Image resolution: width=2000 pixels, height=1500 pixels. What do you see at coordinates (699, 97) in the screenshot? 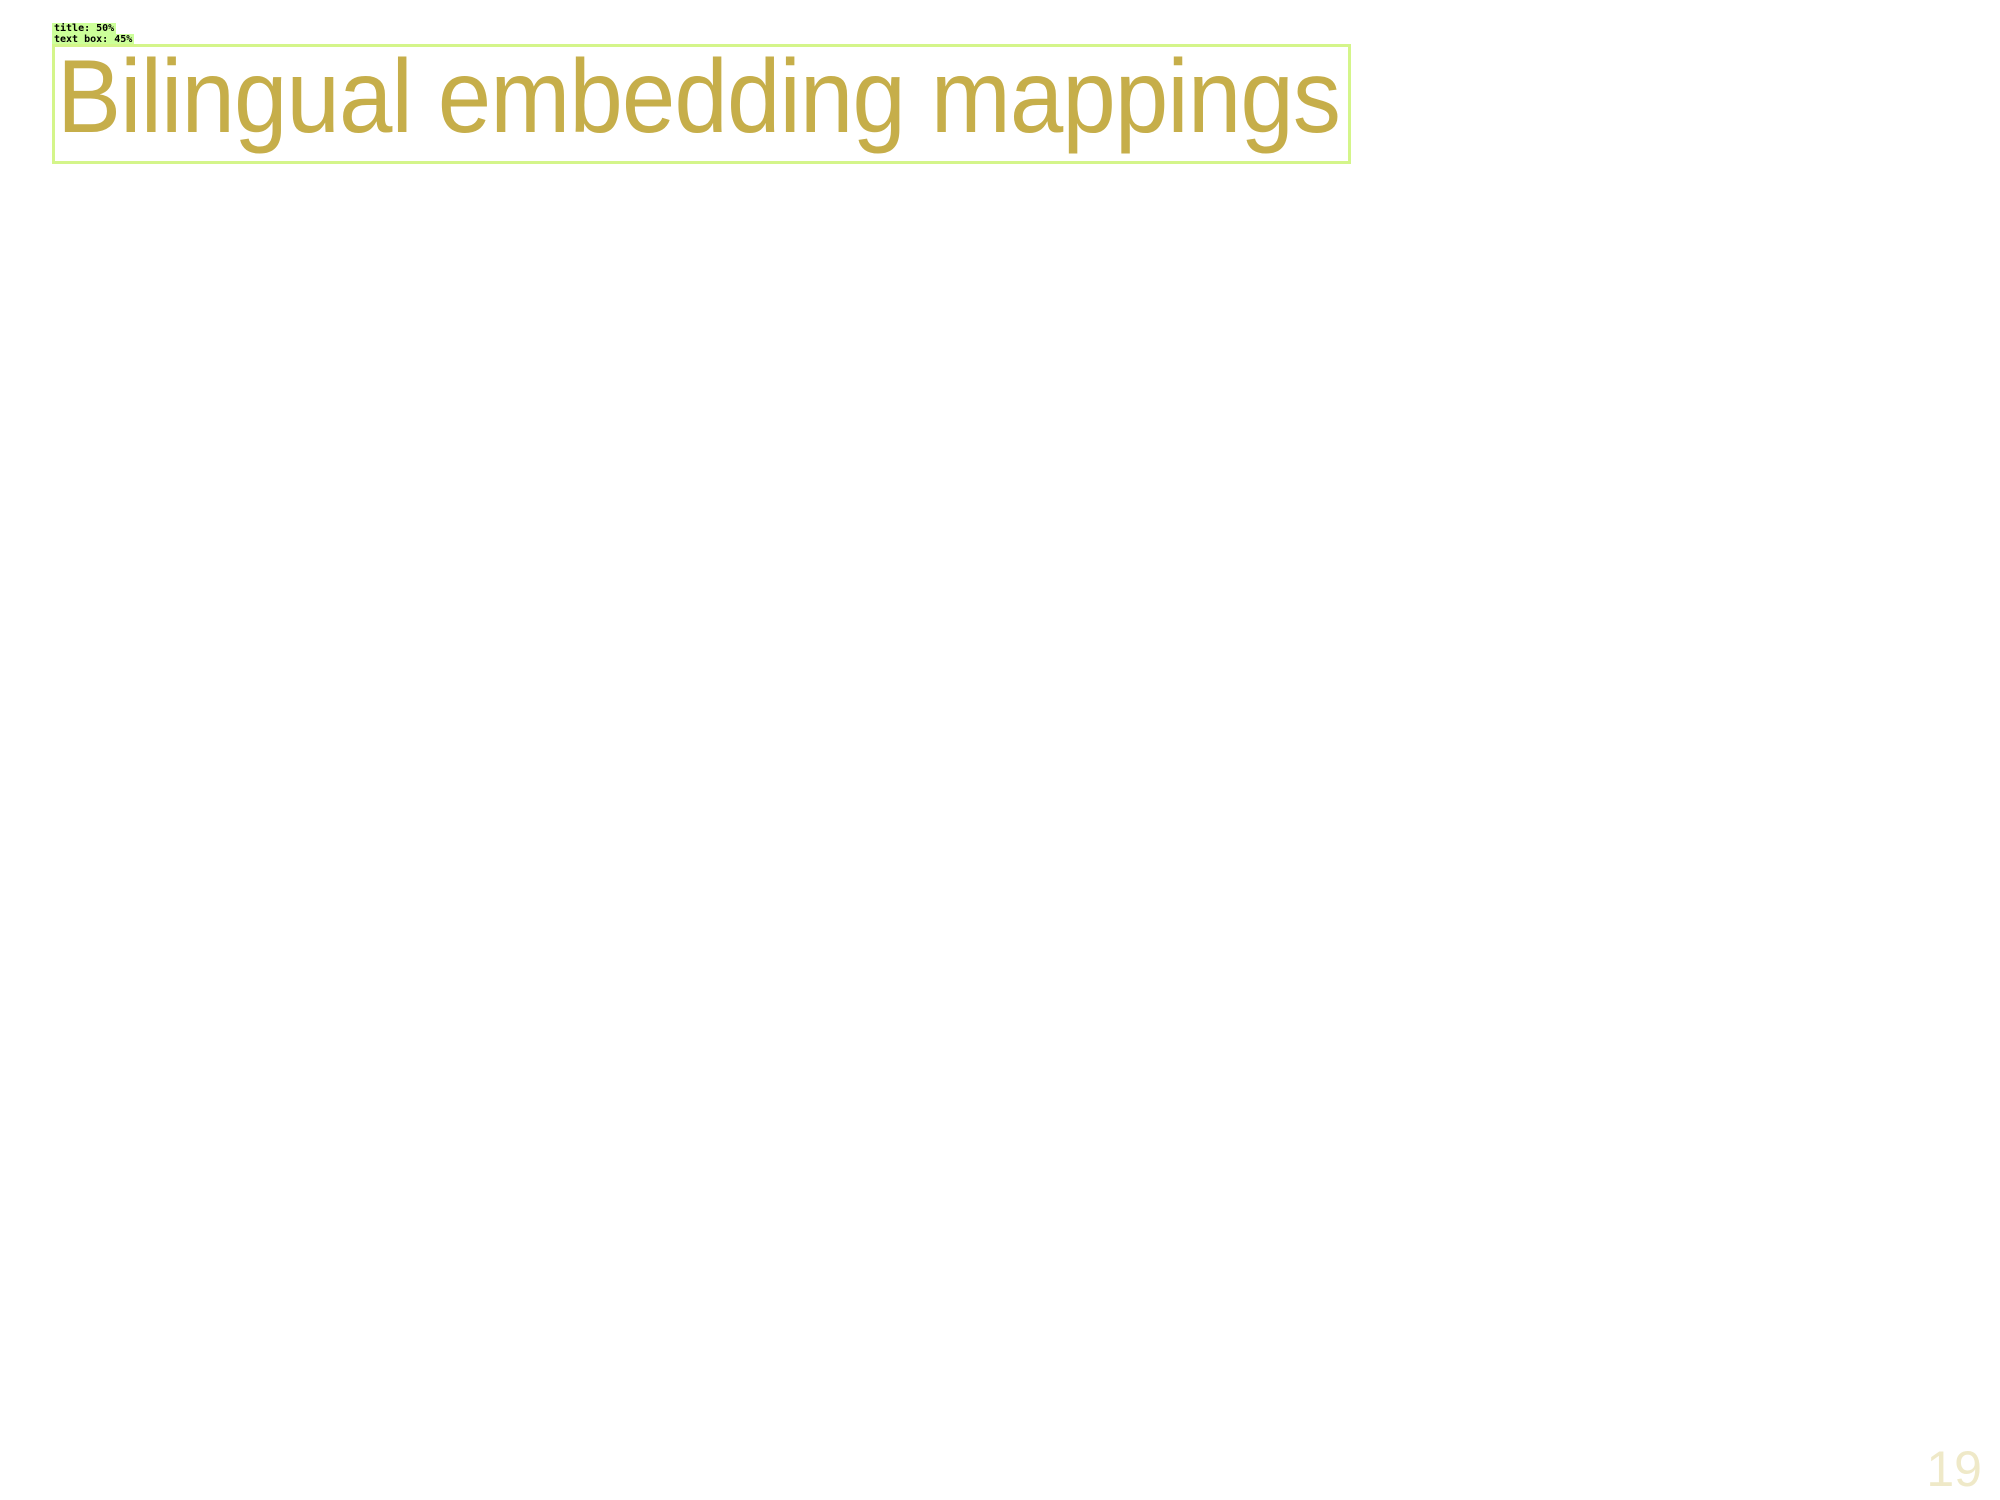
I see `slide-title: Bilingual embedding mappings` at bounding box center [699, 97].